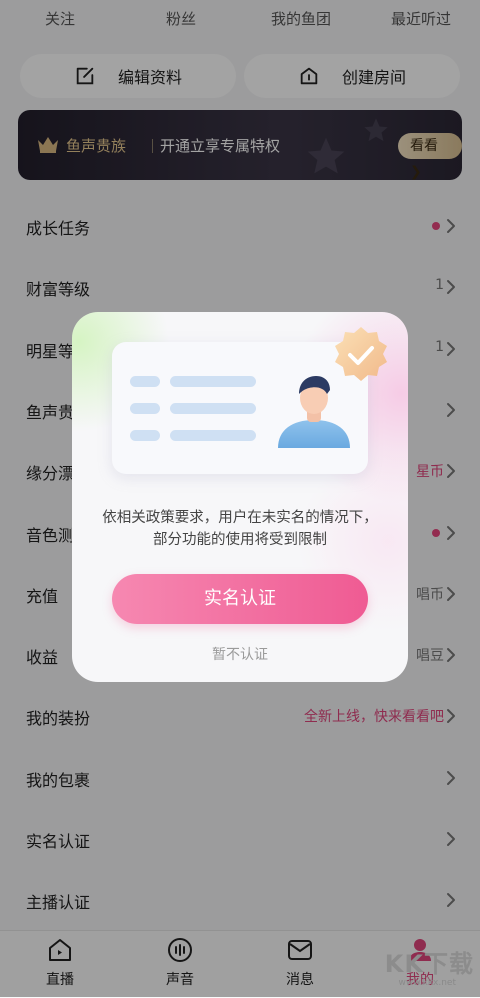  I want to click on verified-badge-icon, so click(361, 354).